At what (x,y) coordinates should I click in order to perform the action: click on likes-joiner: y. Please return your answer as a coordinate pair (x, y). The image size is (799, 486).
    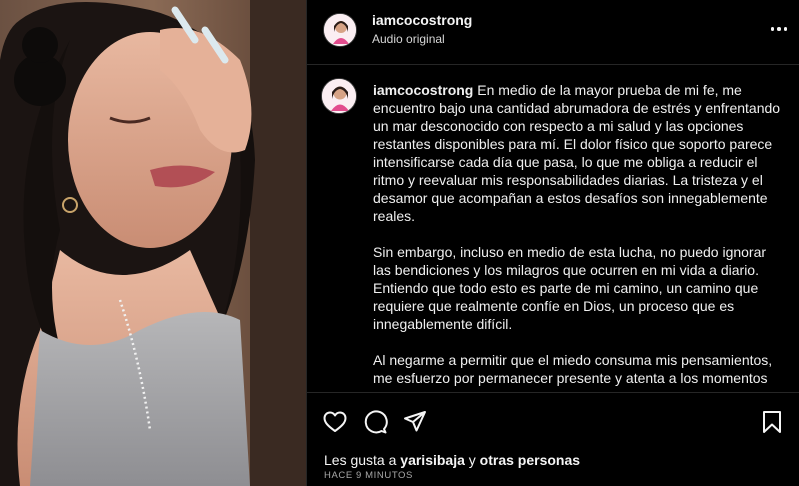
    Looking at the image, I should click on (472, 460).